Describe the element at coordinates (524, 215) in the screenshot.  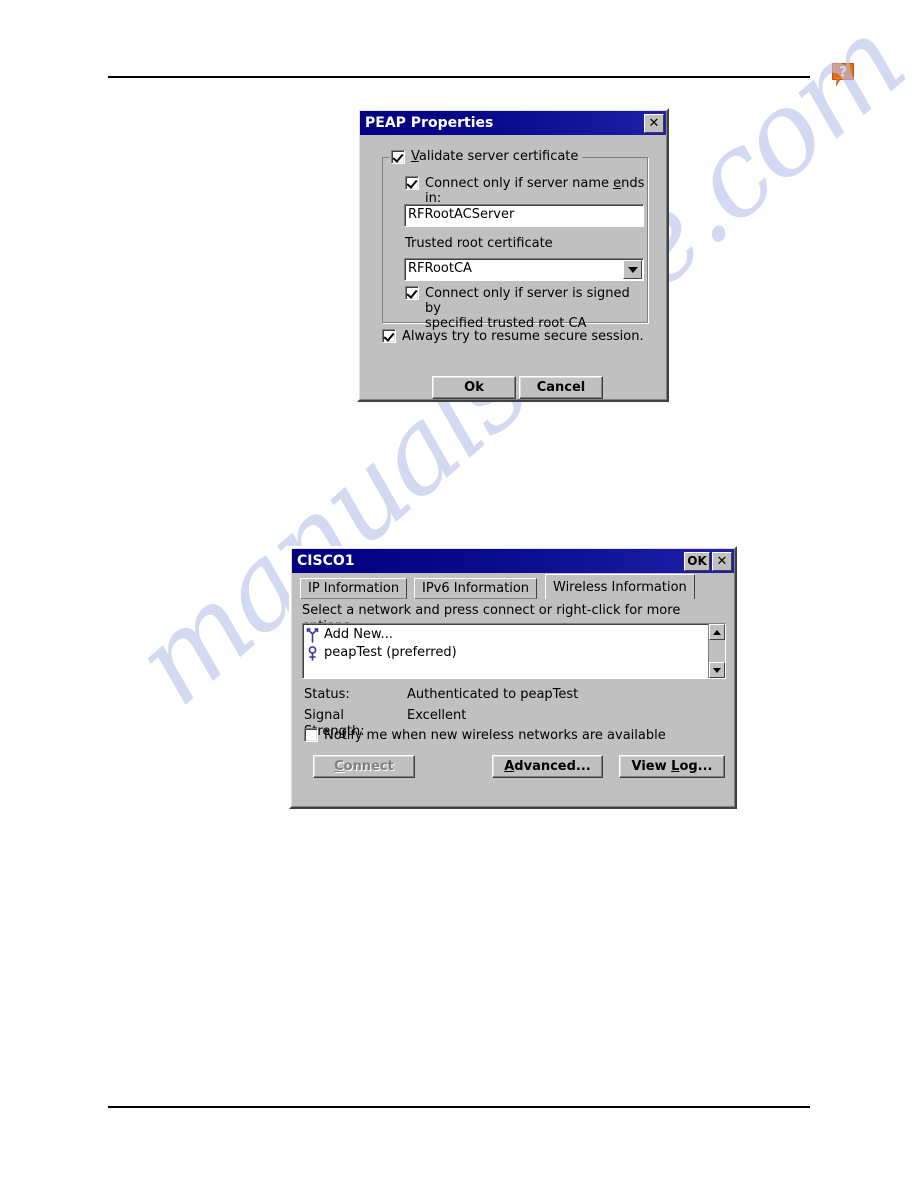
I see `server-name-input: RFRootACServer` at that location.